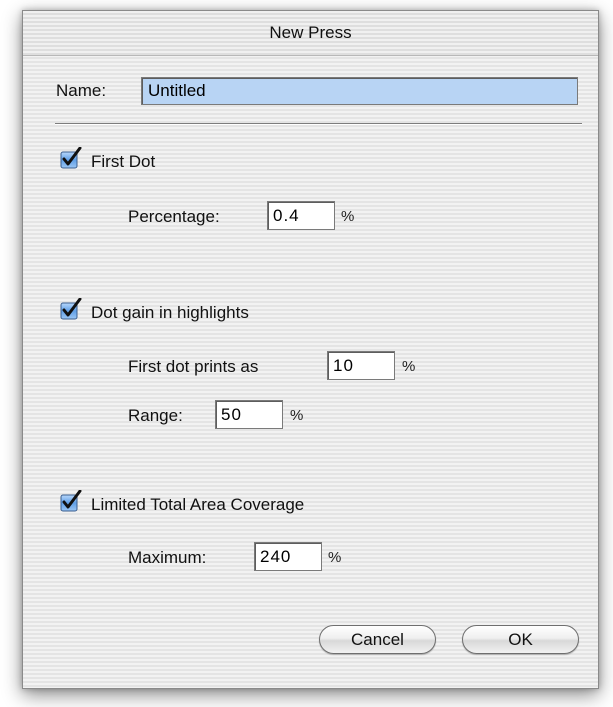 Image resolution: width=613 pixels, height=707 pixels. I want to click on dot-gain-label: Dot gain in highlights, so click(170, 313).